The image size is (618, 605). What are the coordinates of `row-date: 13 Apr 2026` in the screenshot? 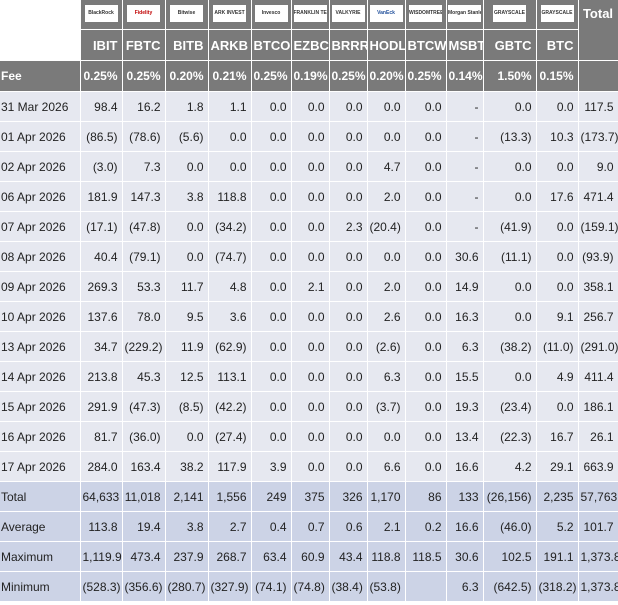 It's located at (40, 346).